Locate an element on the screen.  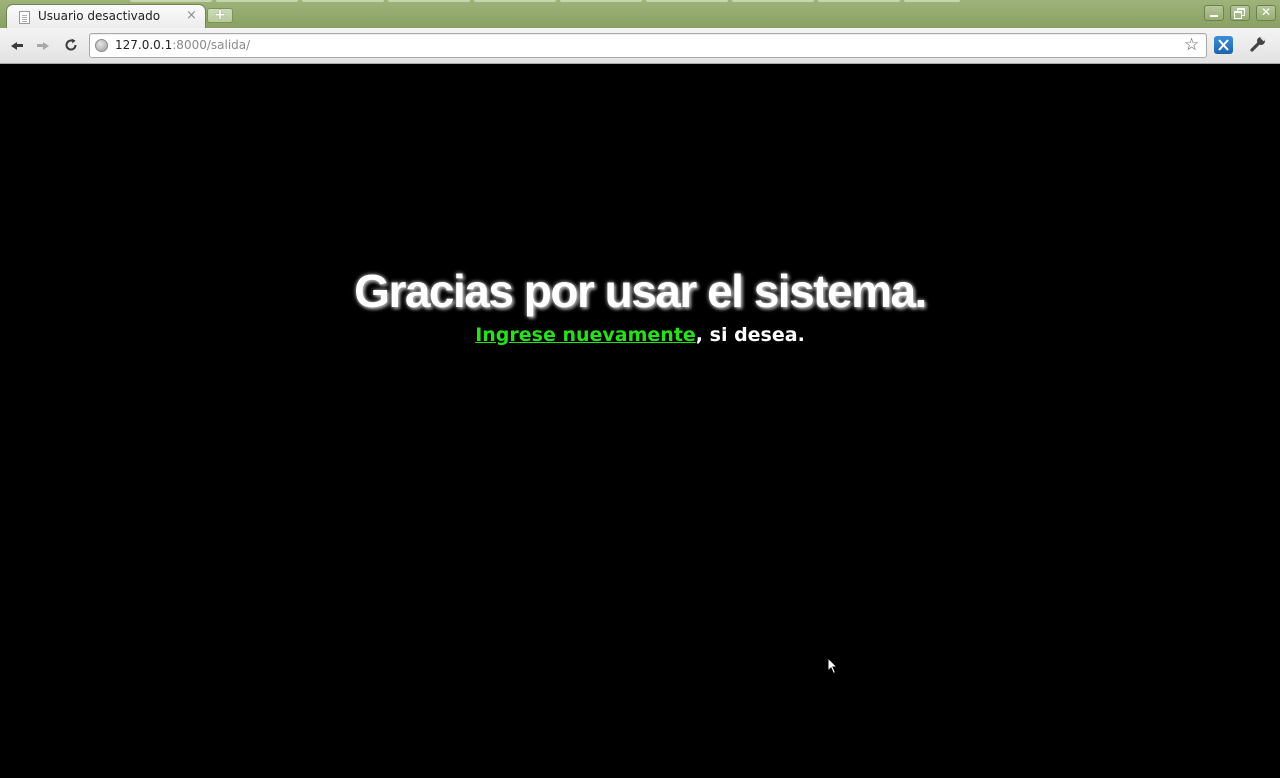
page-title: Gracias por usar el sistema. is located at coordinates (640, 291).